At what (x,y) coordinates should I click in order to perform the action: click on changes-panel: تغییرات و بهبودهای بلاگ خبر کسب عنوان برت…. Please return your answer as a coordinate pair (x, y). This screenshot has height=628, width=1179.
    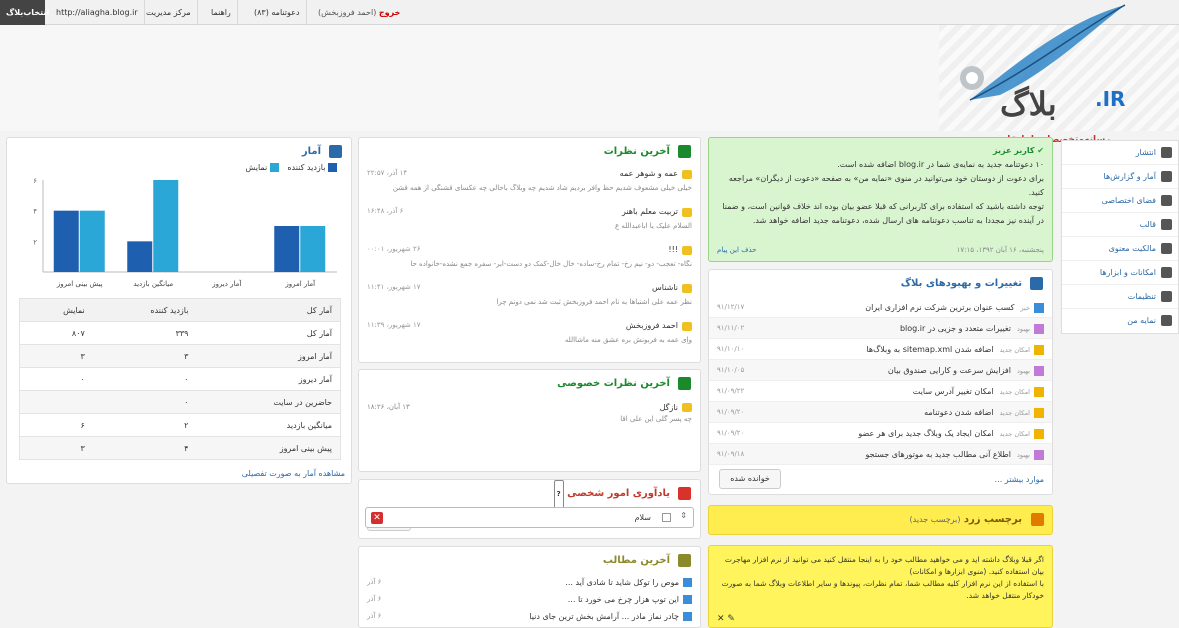
    Looking at the image, I should click on (880, 382).